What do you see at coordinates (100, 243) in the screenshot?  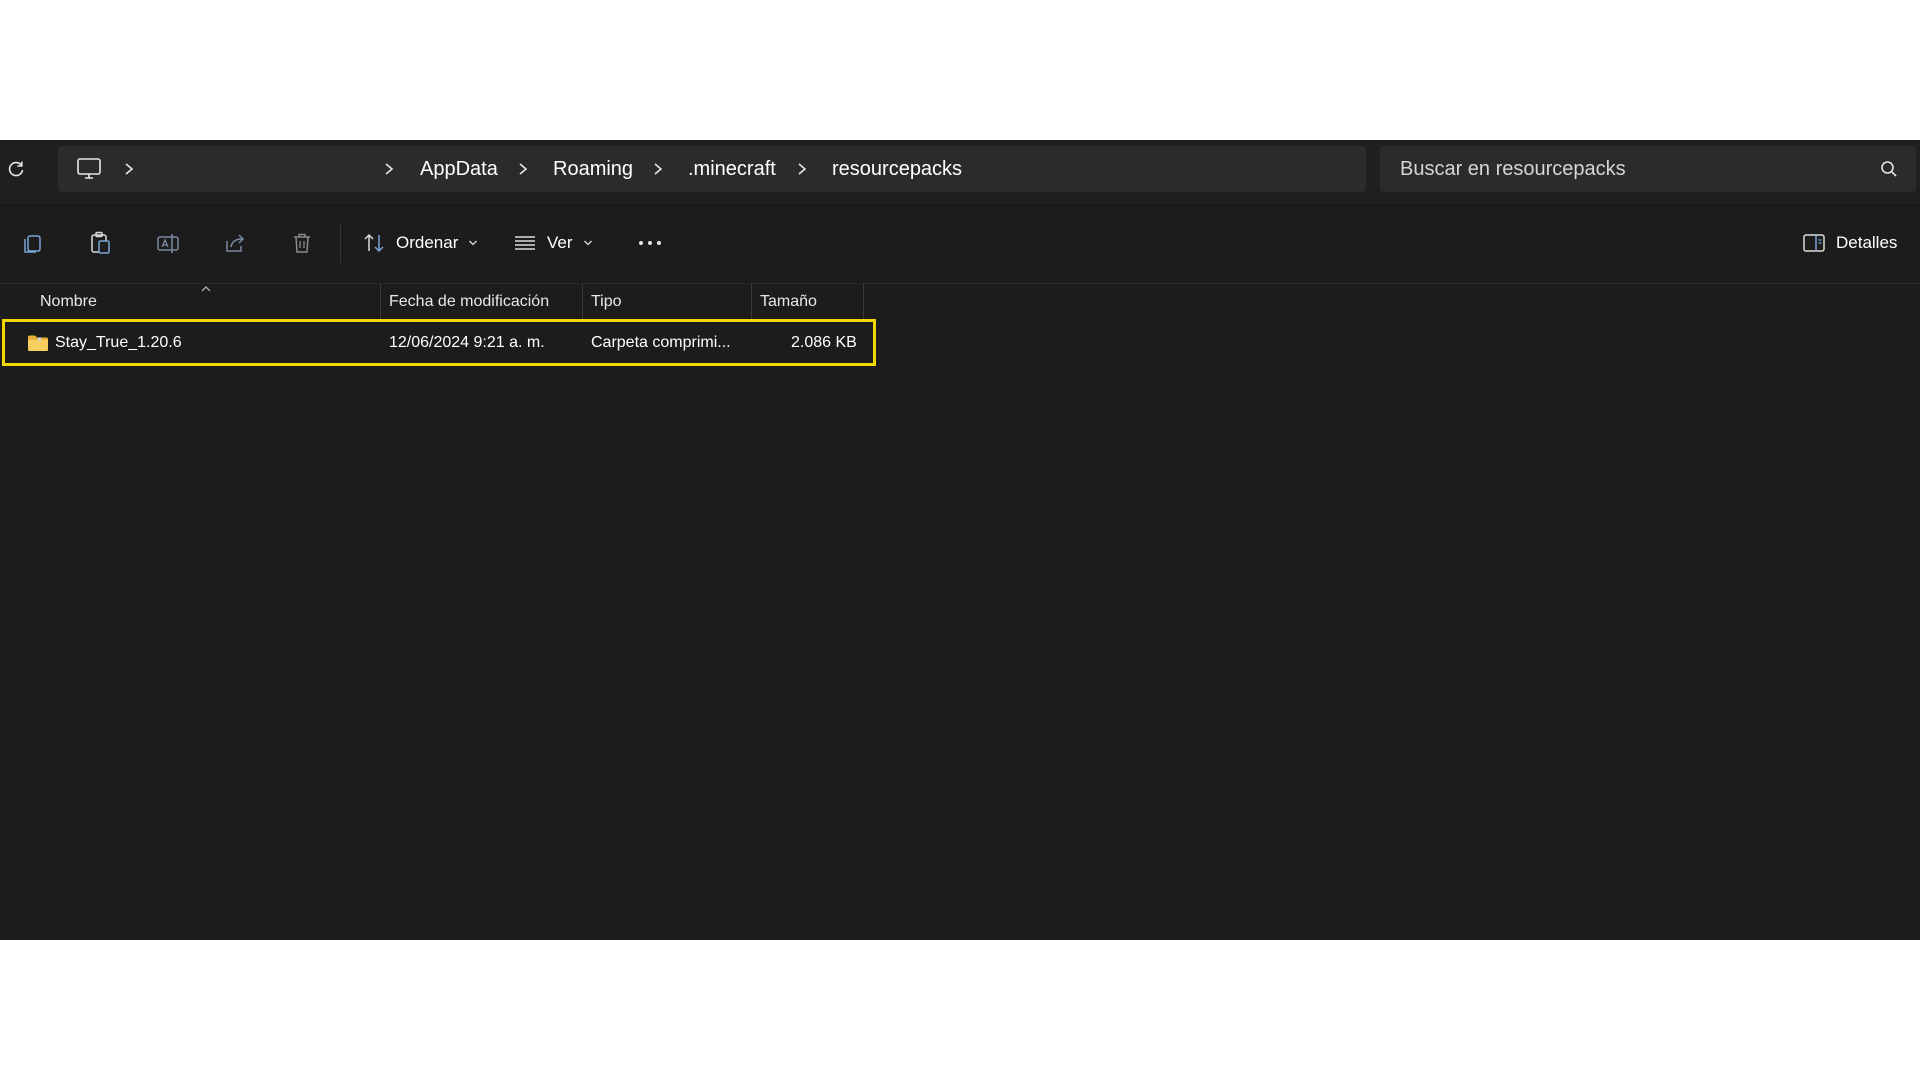 I see `paste-icon` at bounding box center [100, 243].